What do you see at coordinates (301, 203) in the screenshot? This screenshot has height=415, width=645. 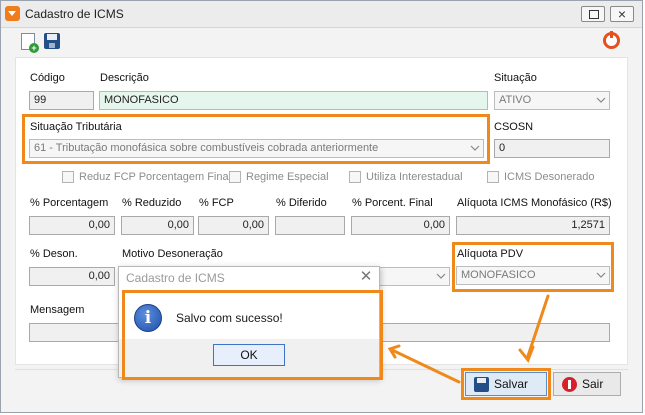 I see `pct-diferido-label: % Diferido` at bounding box center [301, 203].